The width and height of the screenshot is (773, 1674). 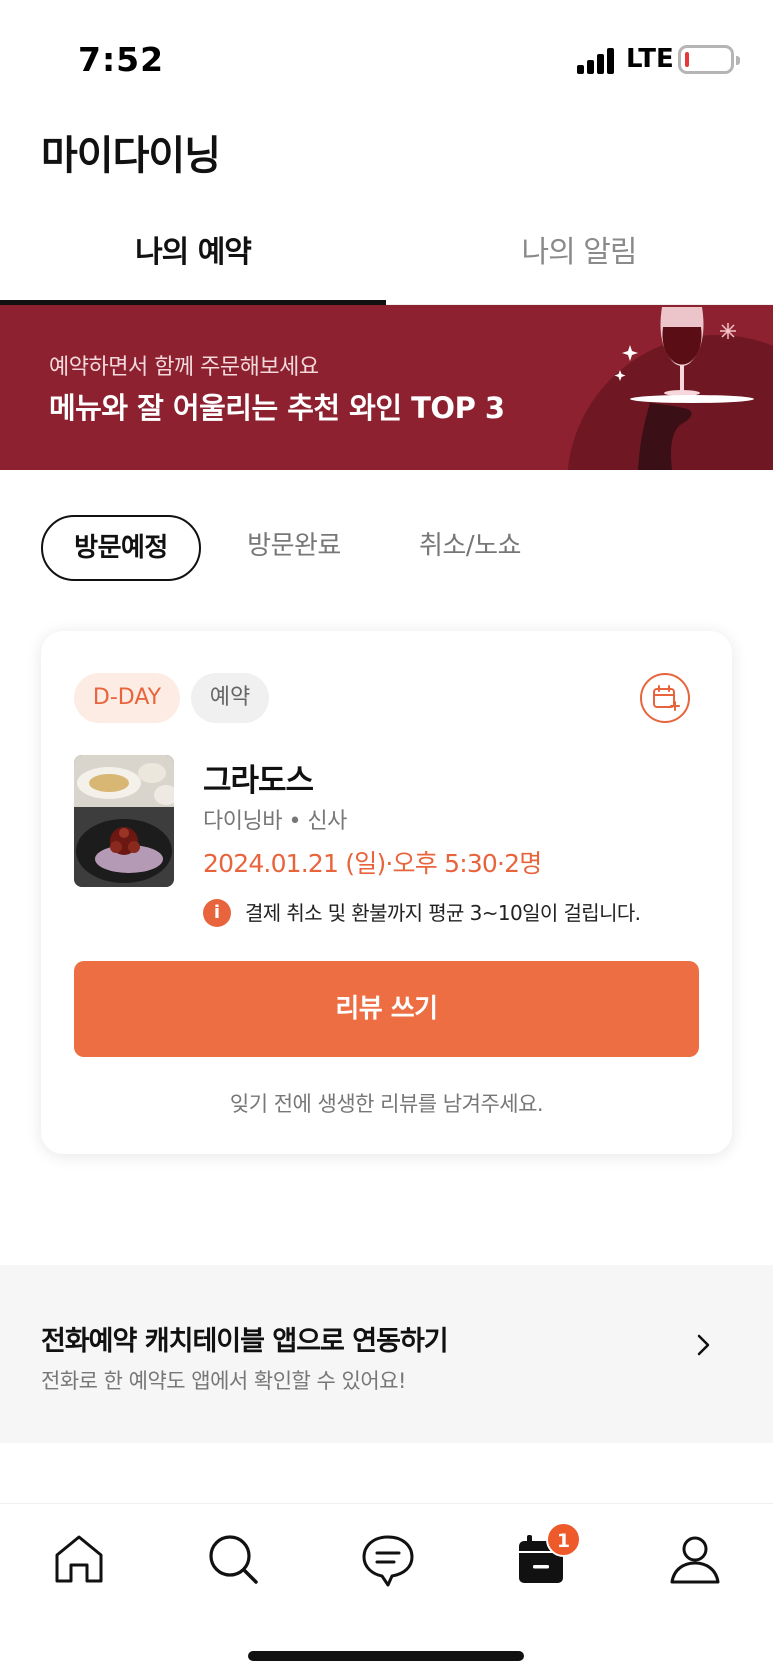 I want to click on calendar-add-icon, so click(x=666, y=698).